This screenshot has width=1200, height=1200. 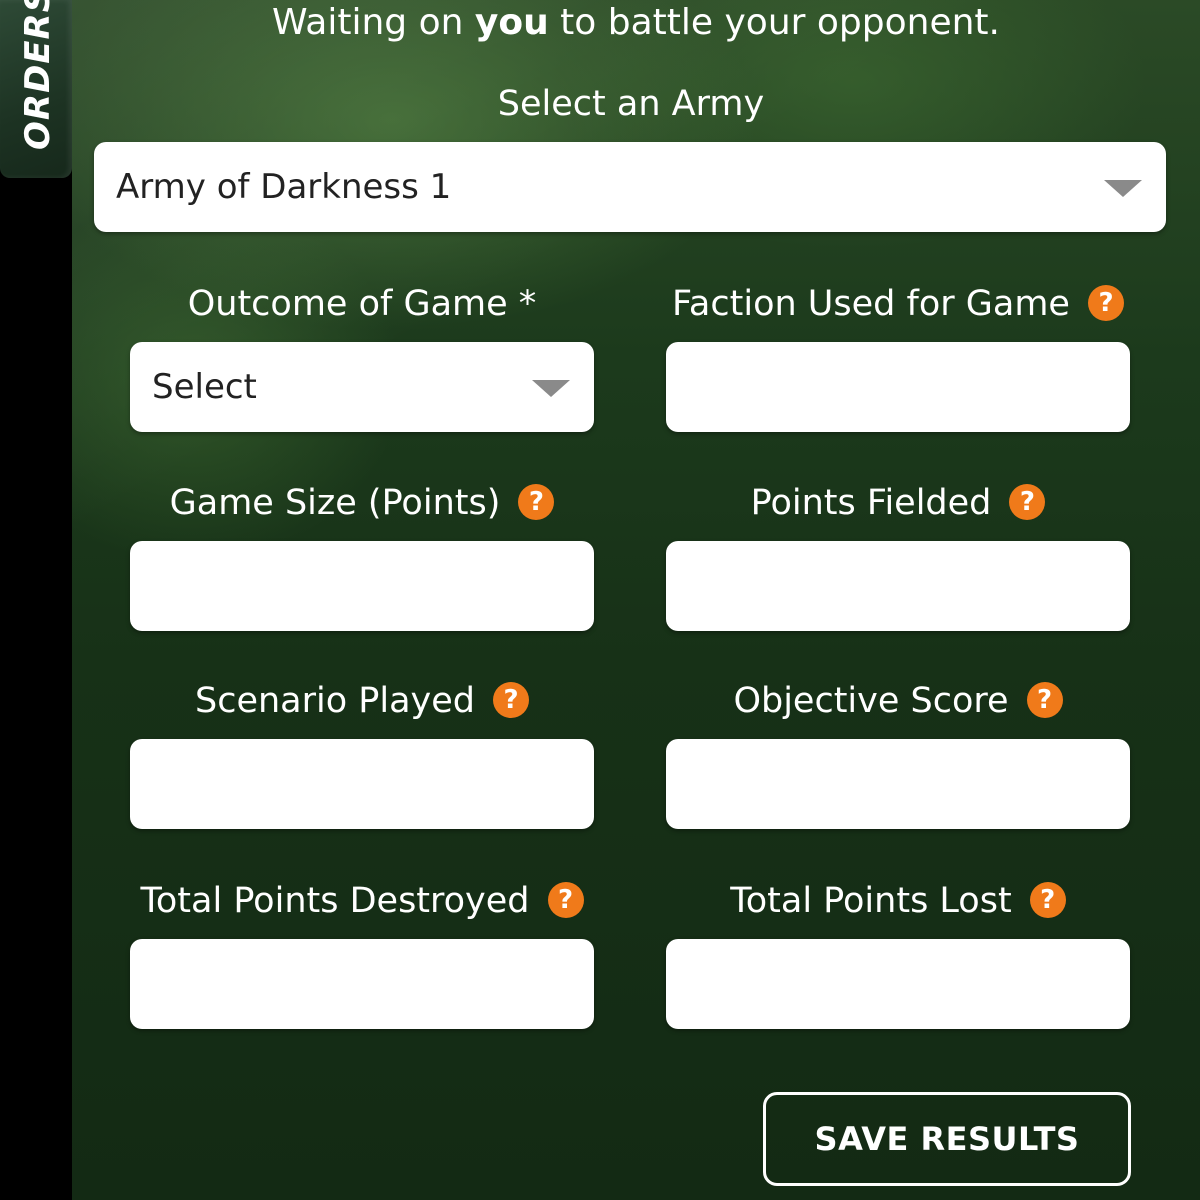 I want to click on game-size-label: Game Size (Points)?, so click(x=362, y=503).